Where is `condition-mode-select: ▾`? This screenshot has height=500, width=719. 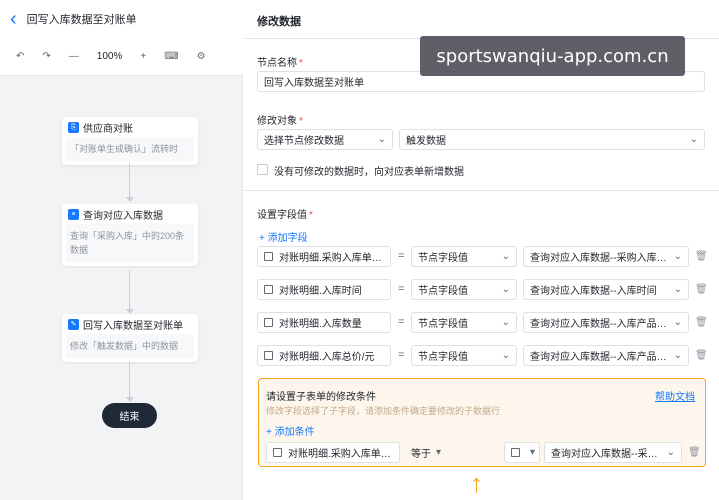 condition-mode-select: ▾ is located at coordinates (522, 452).